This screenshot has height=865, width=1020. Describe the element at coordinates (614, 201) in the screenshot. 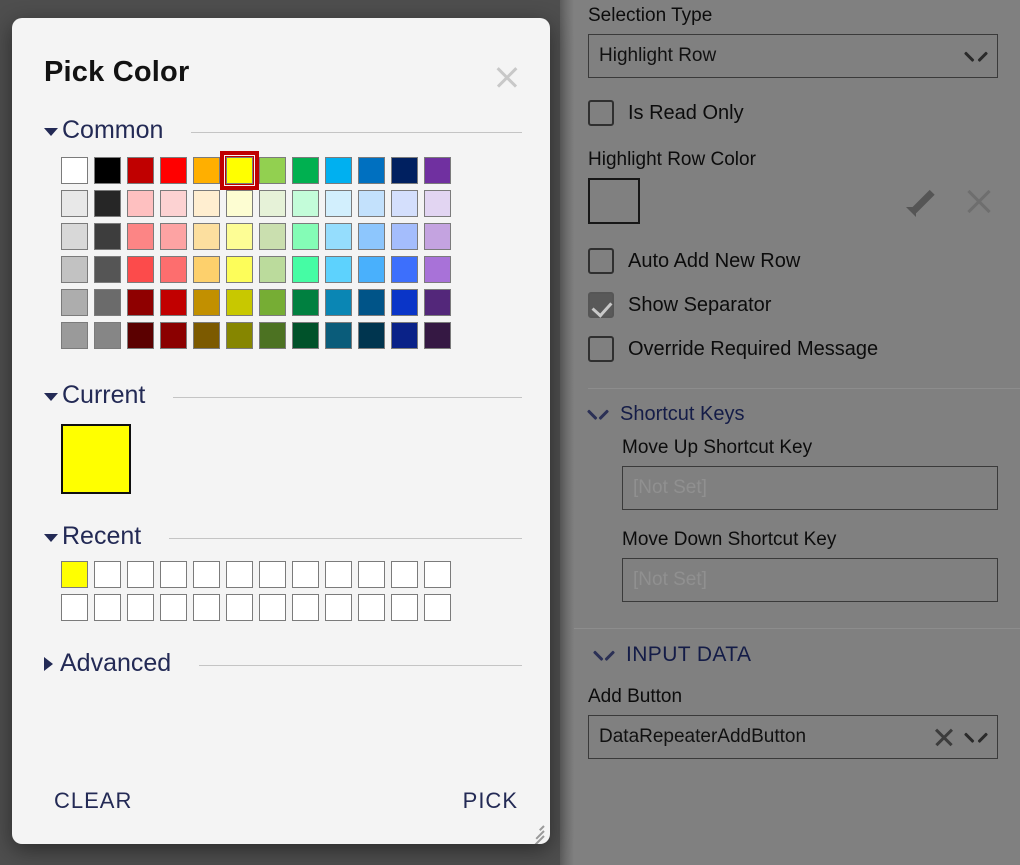

I see `highlight-row-color-swatch` at that location.